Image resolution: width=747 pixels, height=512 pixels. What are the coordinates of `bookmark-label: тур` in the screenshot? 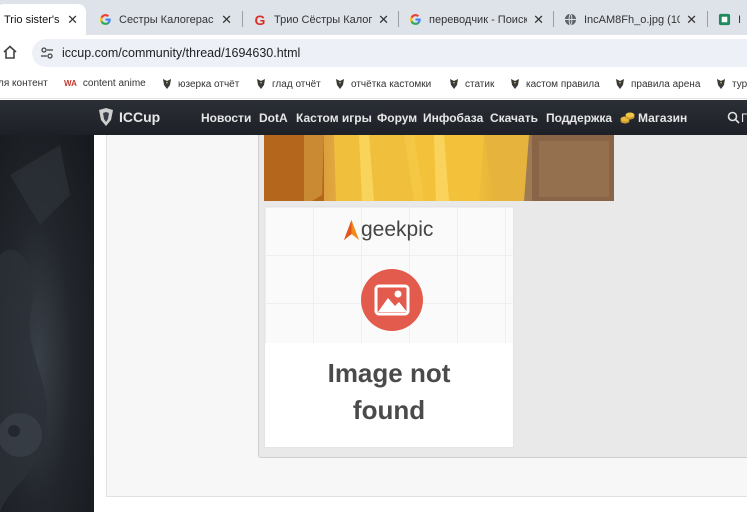 It's located at (739, 84).